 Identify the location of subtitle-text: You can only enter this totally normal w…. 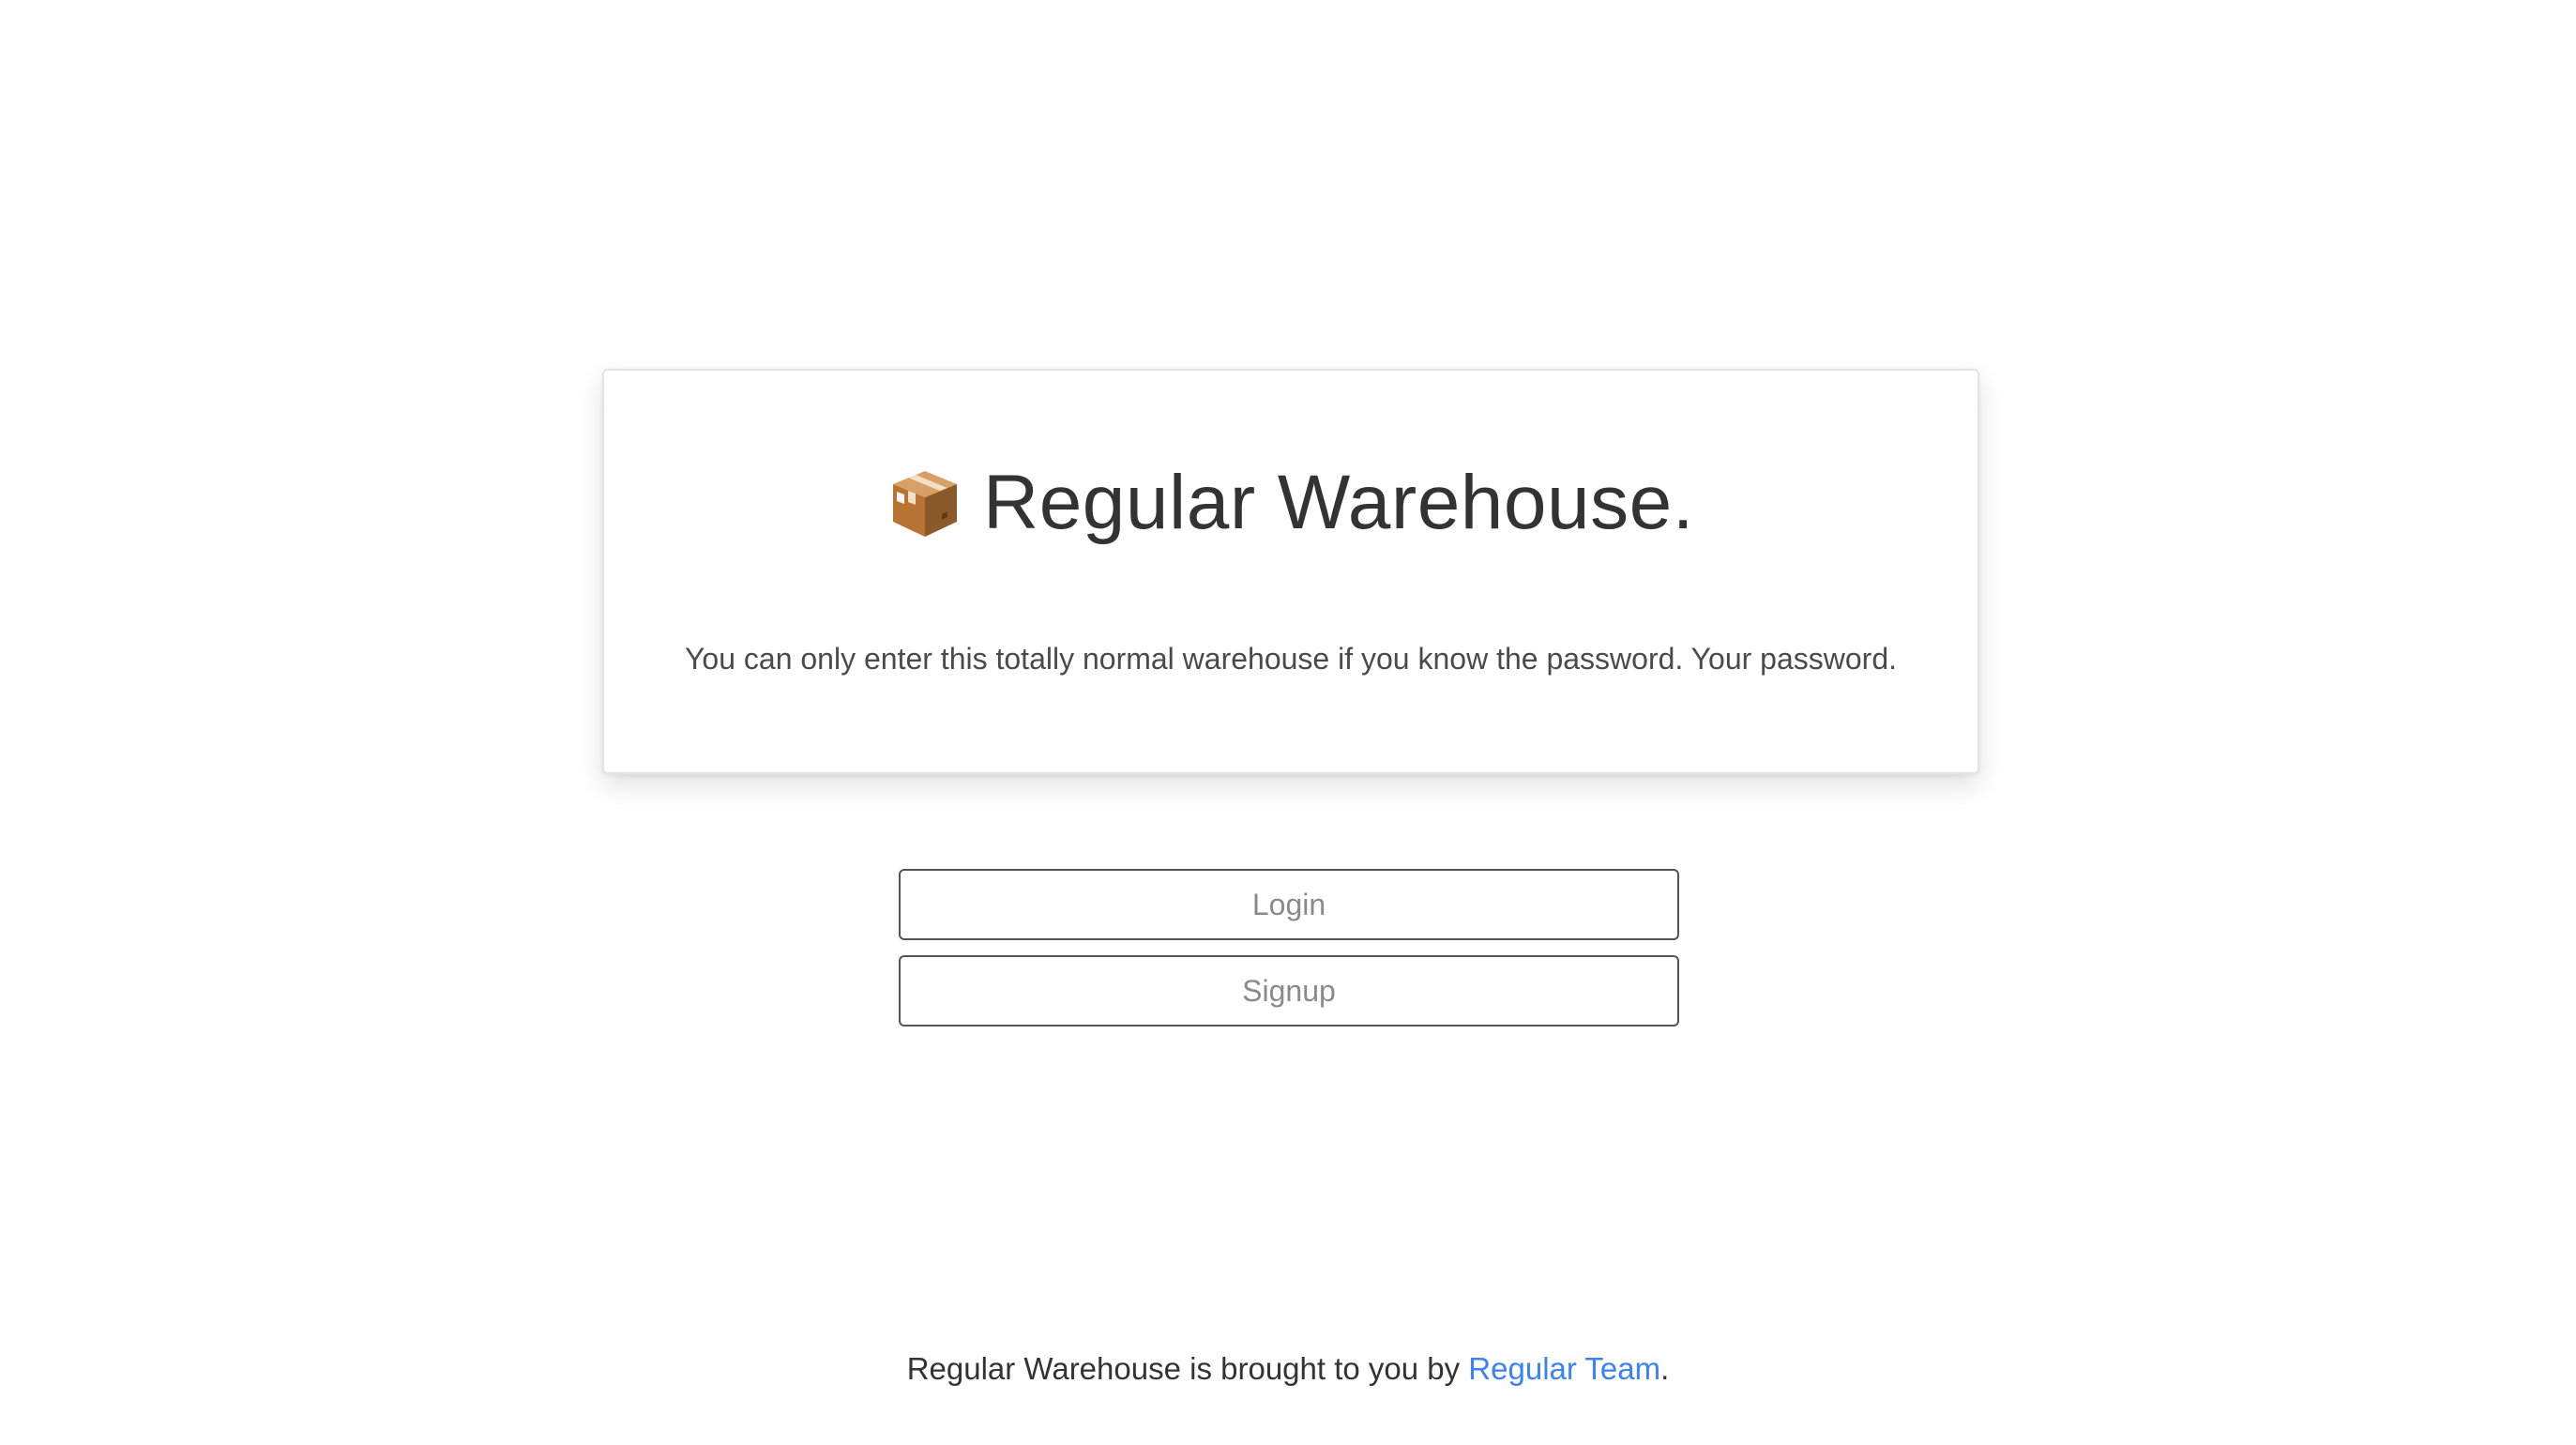
(1291, 659).